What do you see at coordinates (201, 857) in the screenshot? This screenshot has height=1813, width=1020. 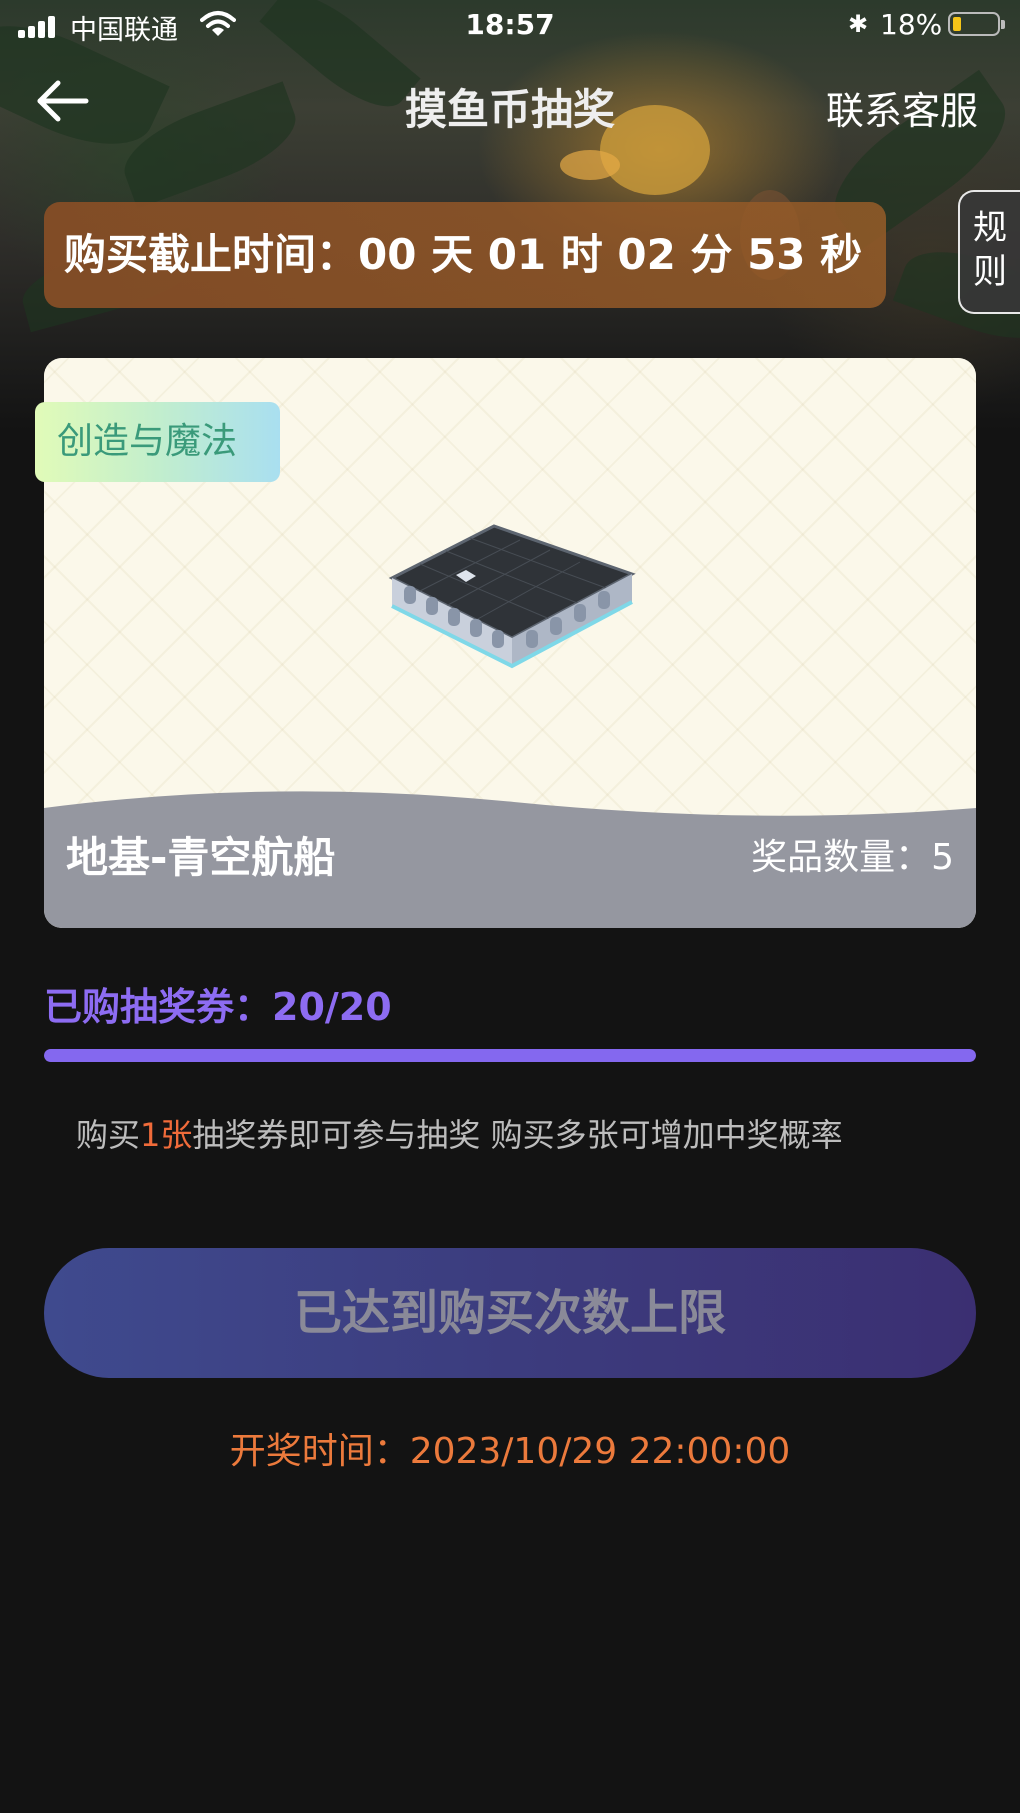 I see `prize-name: 地基-青空航船` at bounding box center [201, 857].